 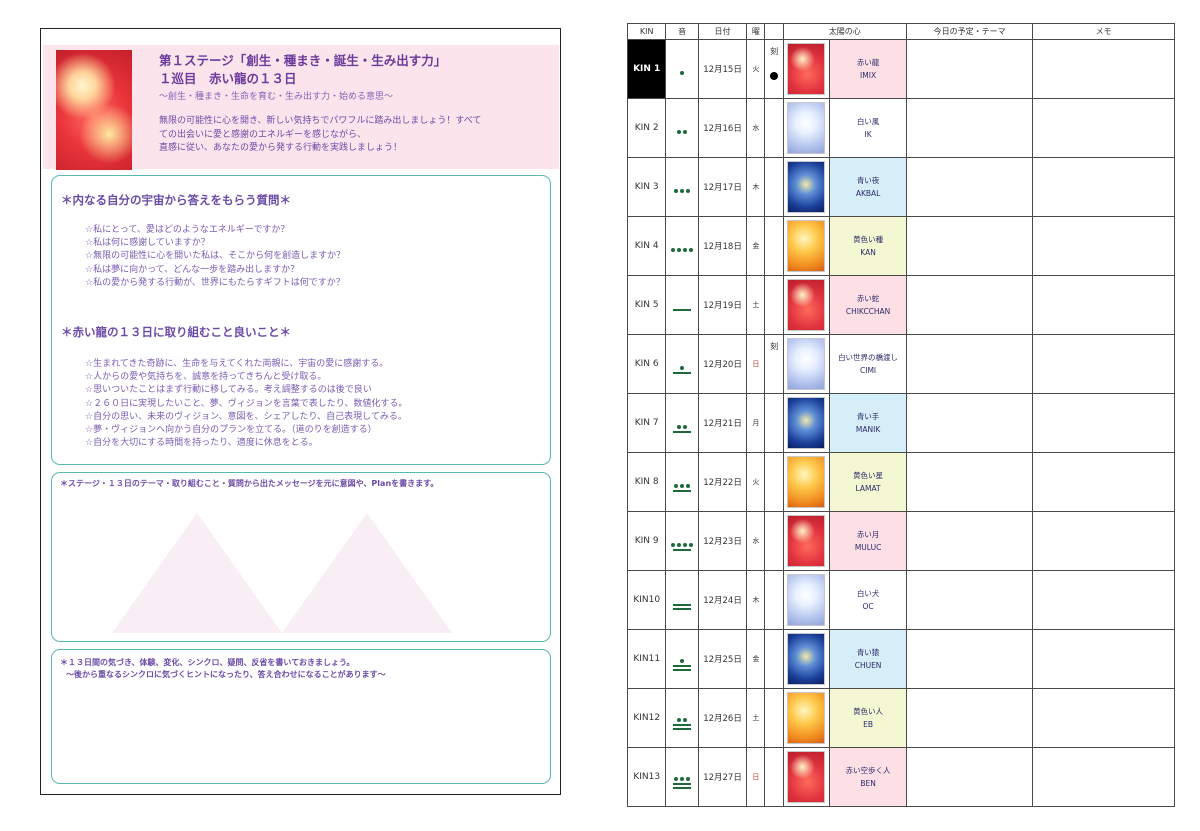 What do you see at coordinates (226, 674) in the screenshot?
I see `reflection-subnote: 〜後から重なるシンクロに気づくヒントになったり、答え合わせになることがあります〜` at bounding box center [226, 674].